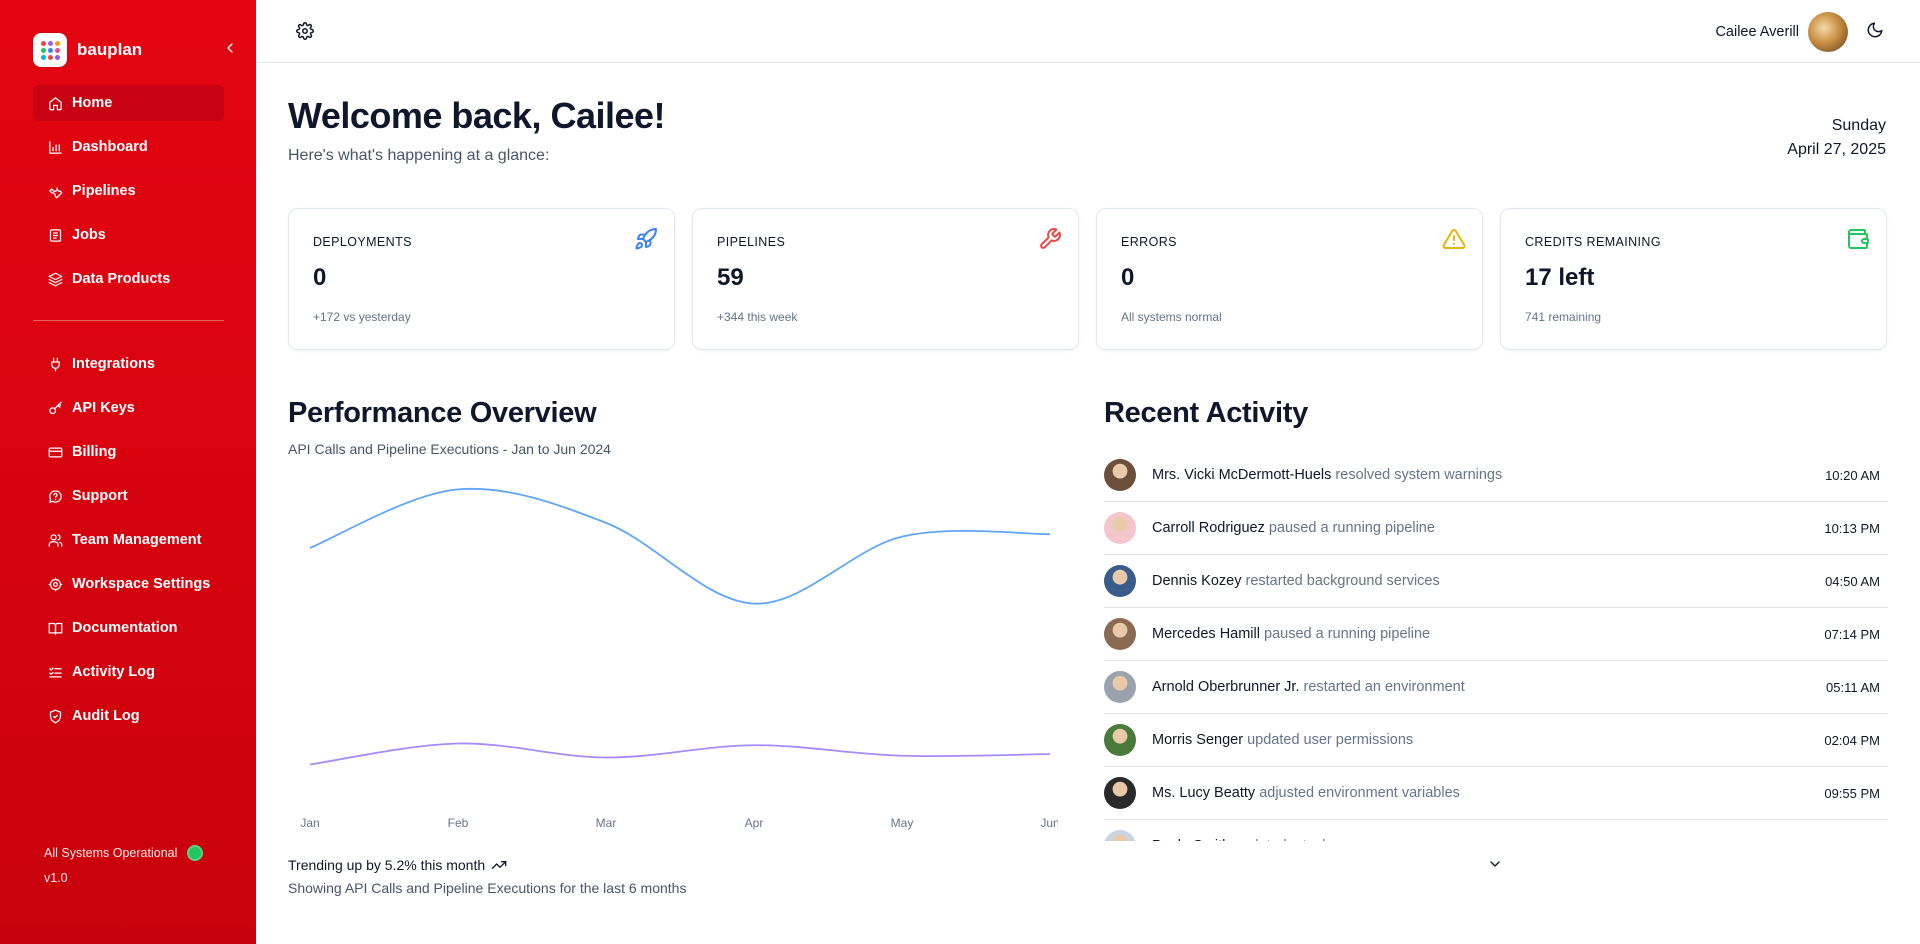 The height and width of the screenshot is (944, 1920). I want to click on settings-icon, so click(55, 584).